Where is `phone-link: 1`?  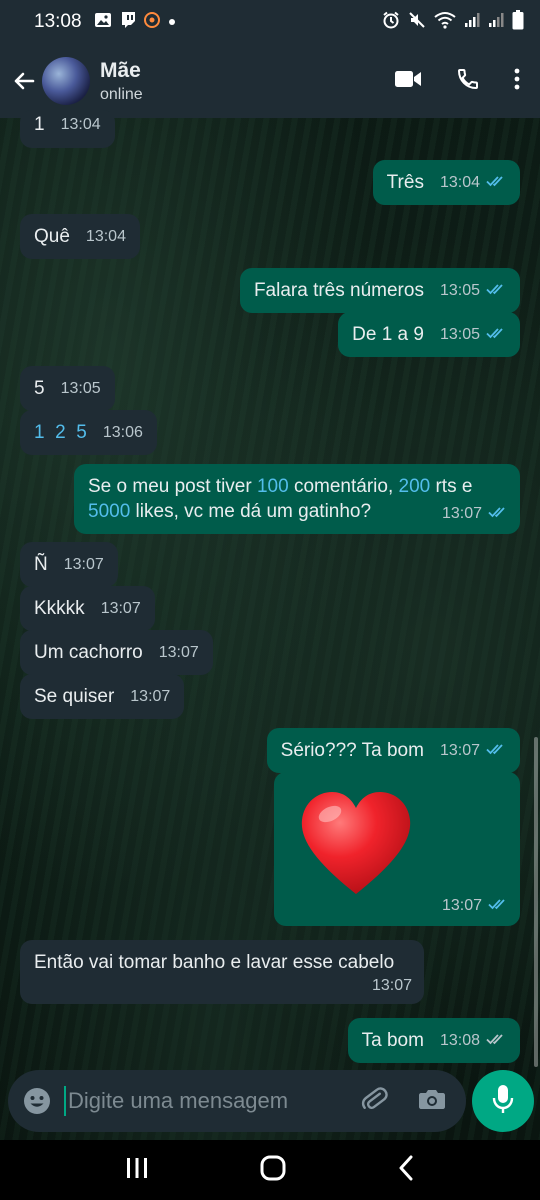 phone-link: 1 is located at coordinates (39, 432).